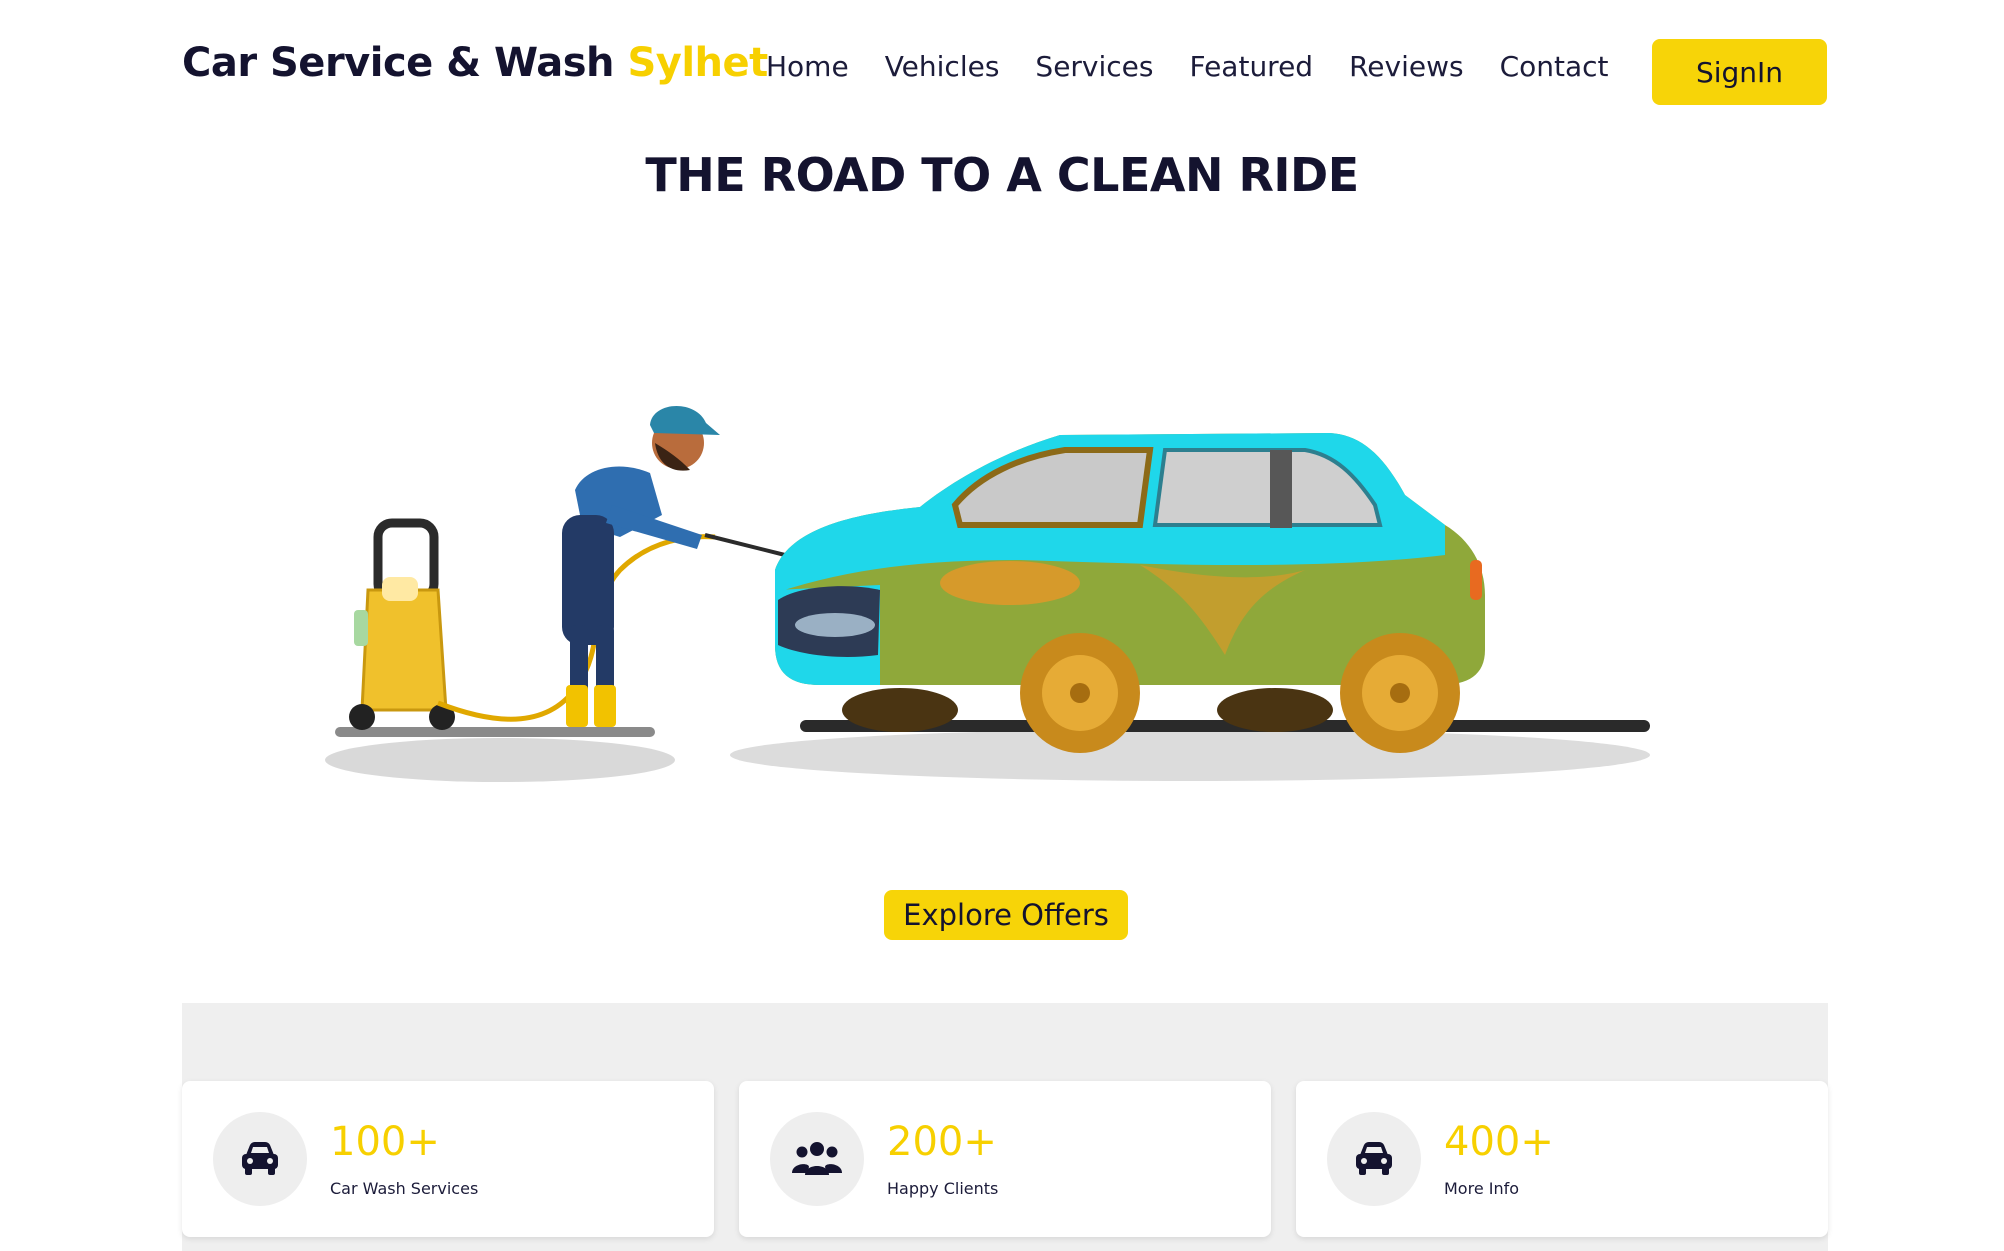 The height and width of the screenshot is (1251, 2004). Describe the element at coordinates (1554, 66) in the screenshot. I see `nav-contact: Contact` at that location.